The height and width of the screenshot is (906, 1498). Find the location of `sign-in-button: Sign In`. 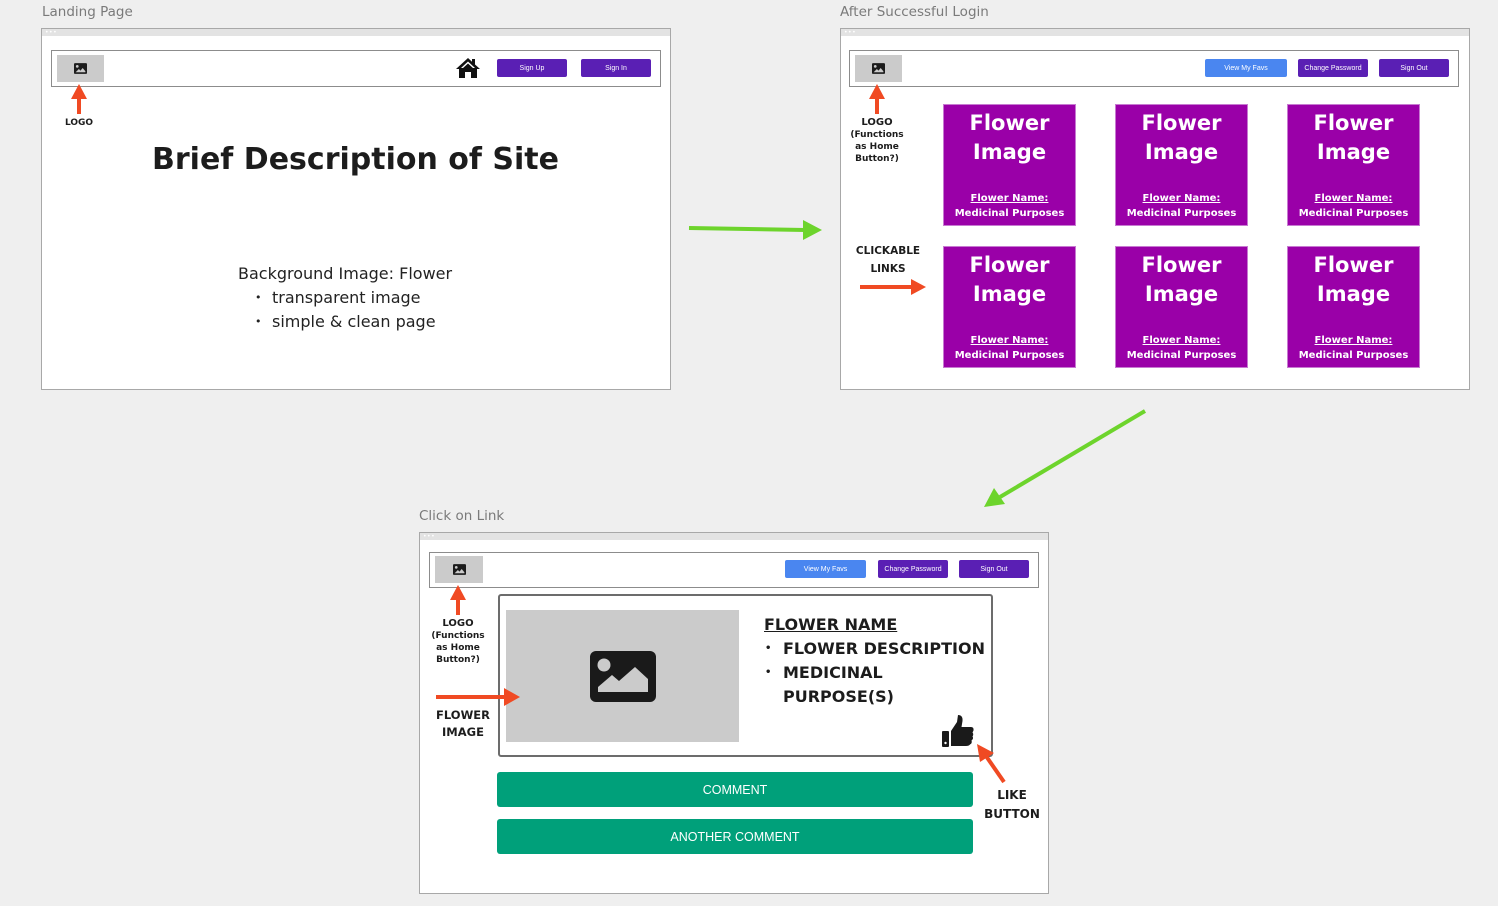

sign-in-button: Sign In is located at coordinates (616, 68).